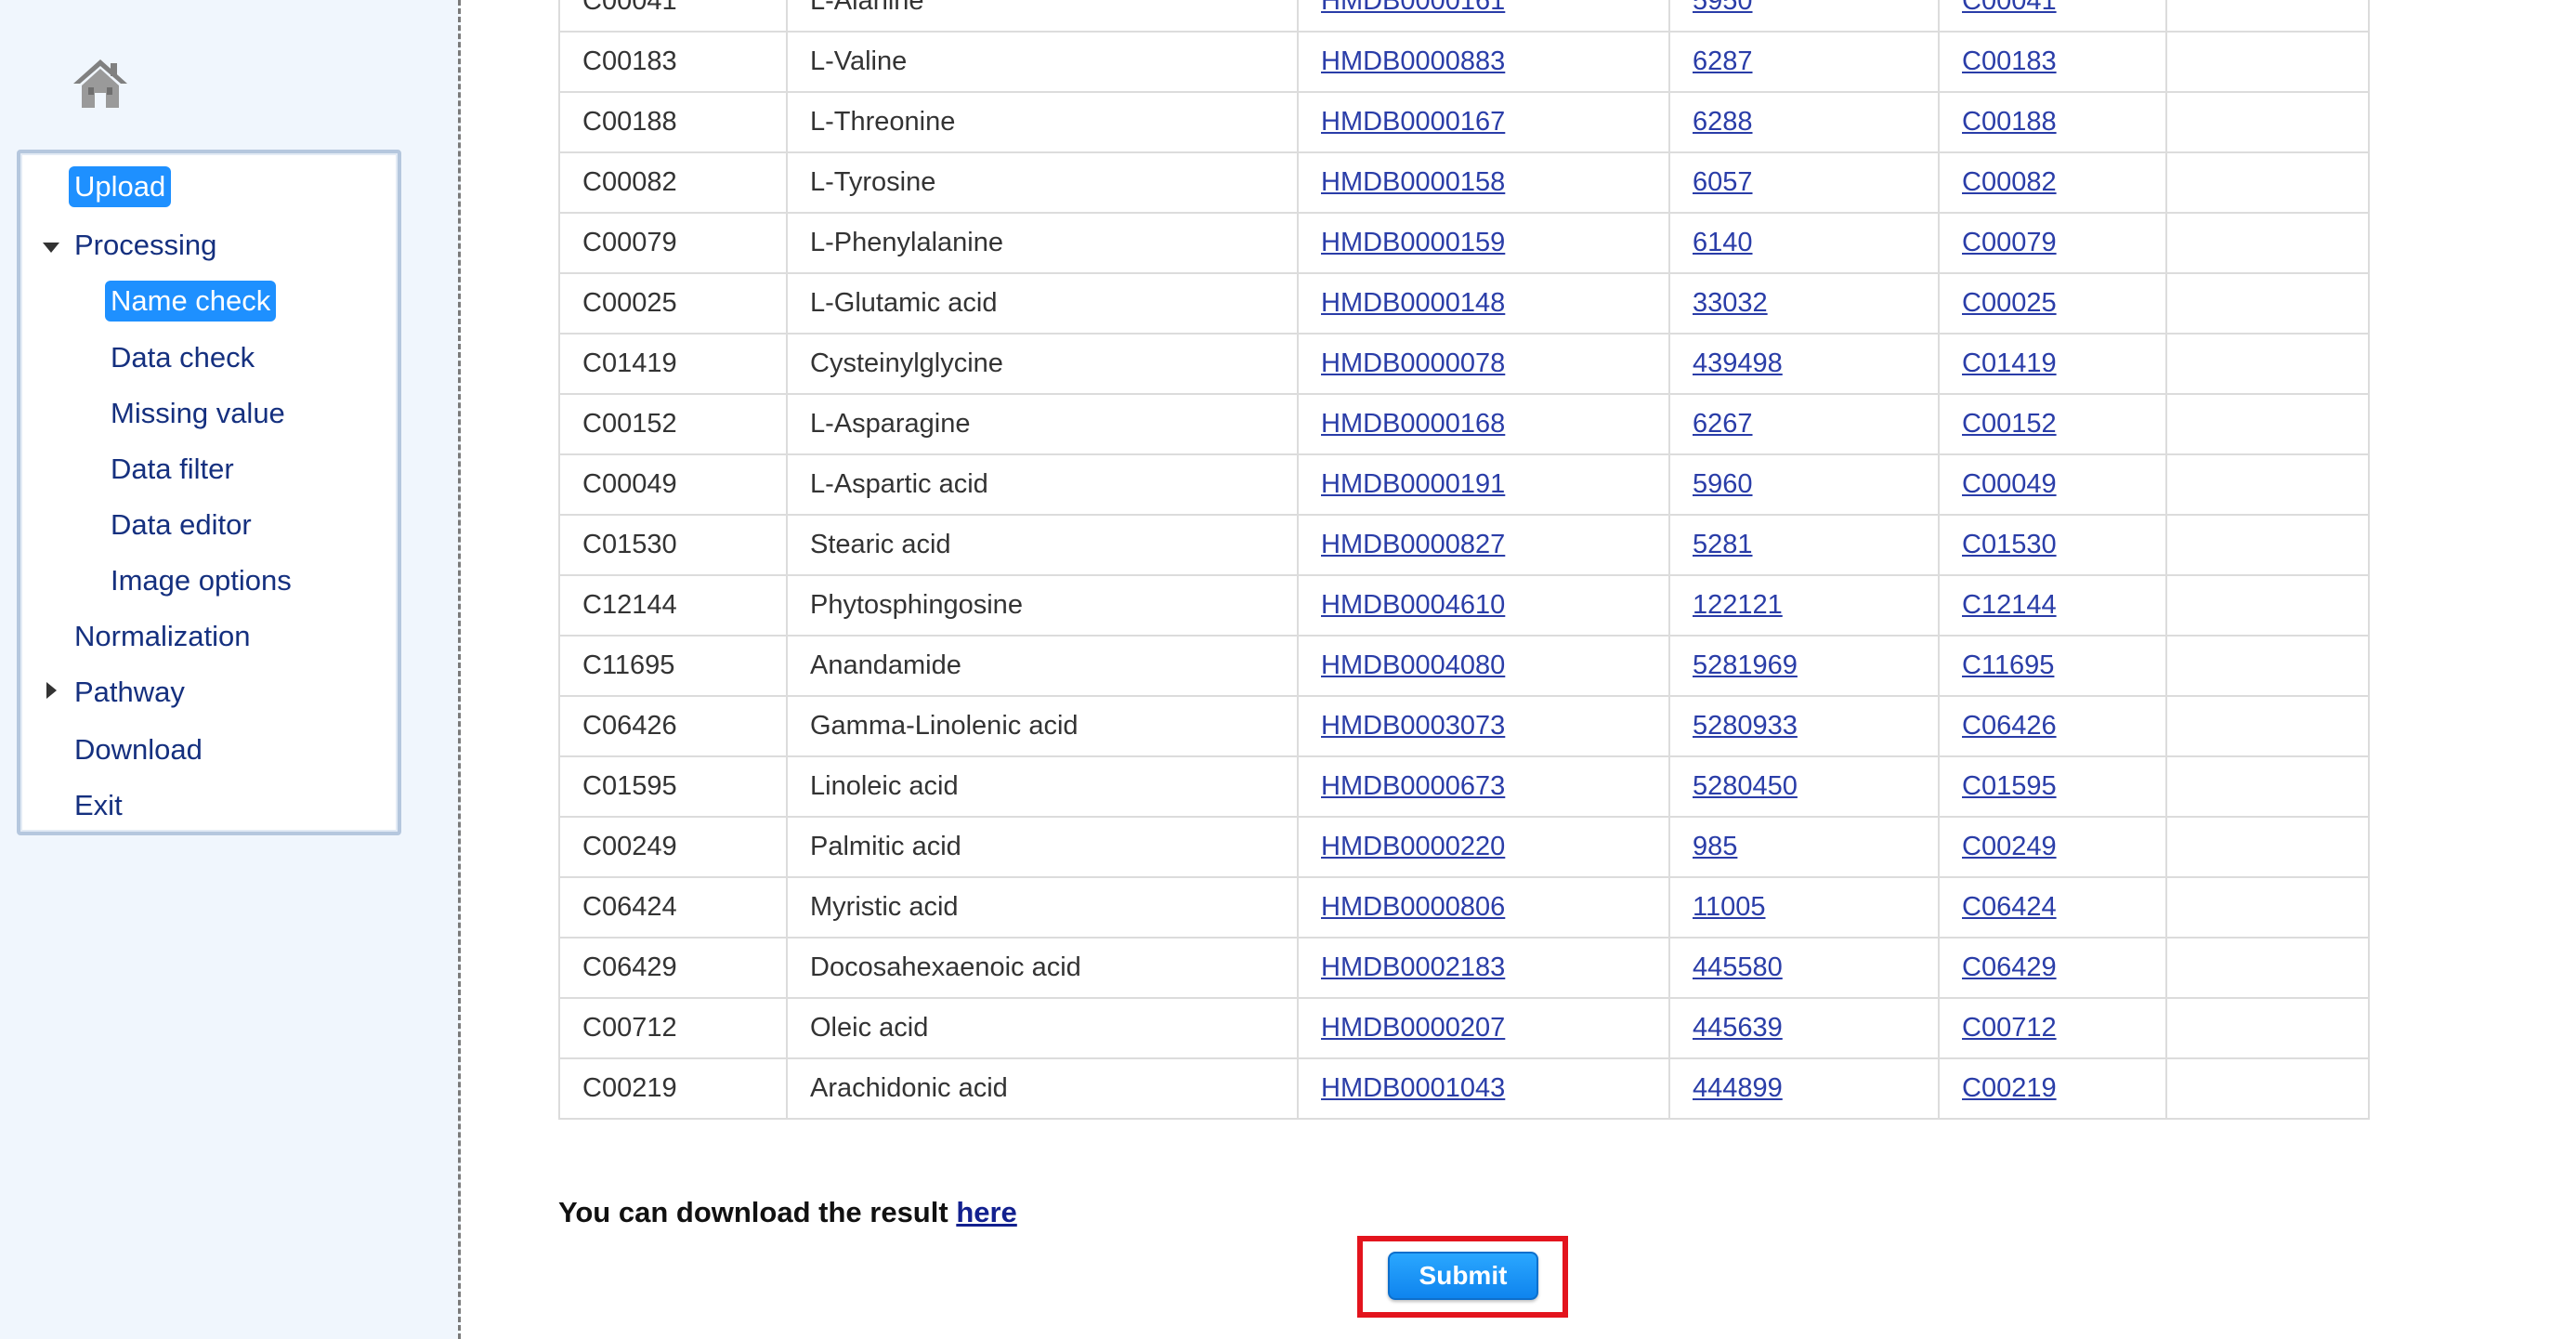 This screenshot has height=1339, width=2576. What do you see at coordinates (673, 122) in the screenshot?
I see `kegg-id-cell: C00188` at bounding box center [673, 122].